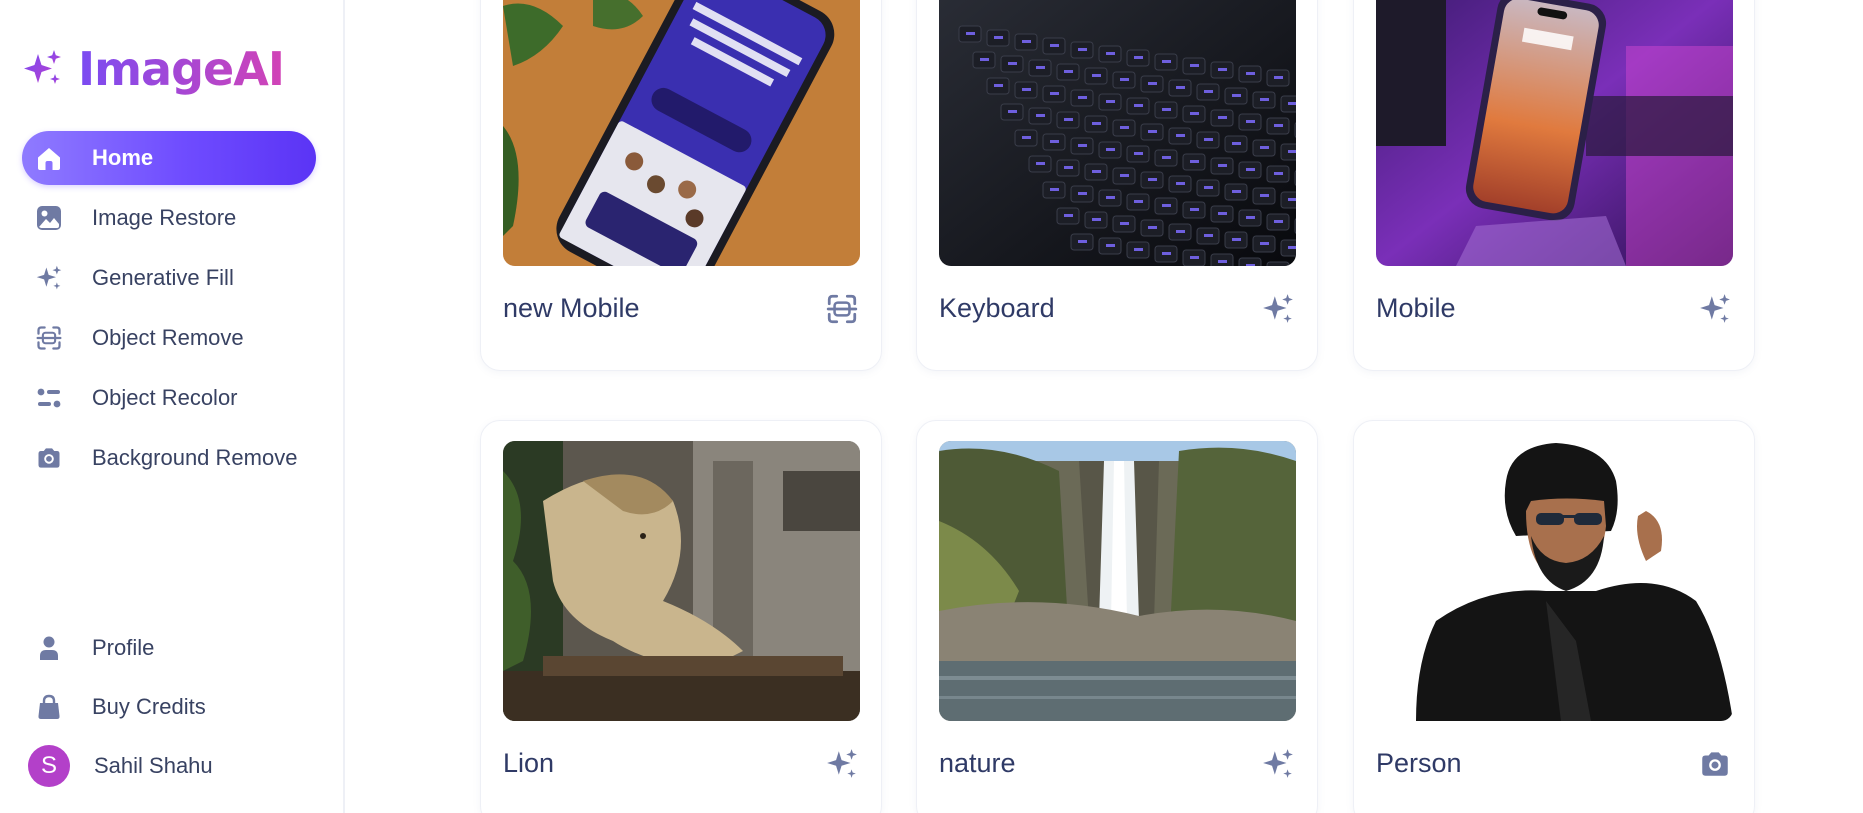 The width and height of the screenshot is (1863, 813). Describe the element at coordinates (997, 308) in the screenshot. I see `card-title: Keyboard` at that location.